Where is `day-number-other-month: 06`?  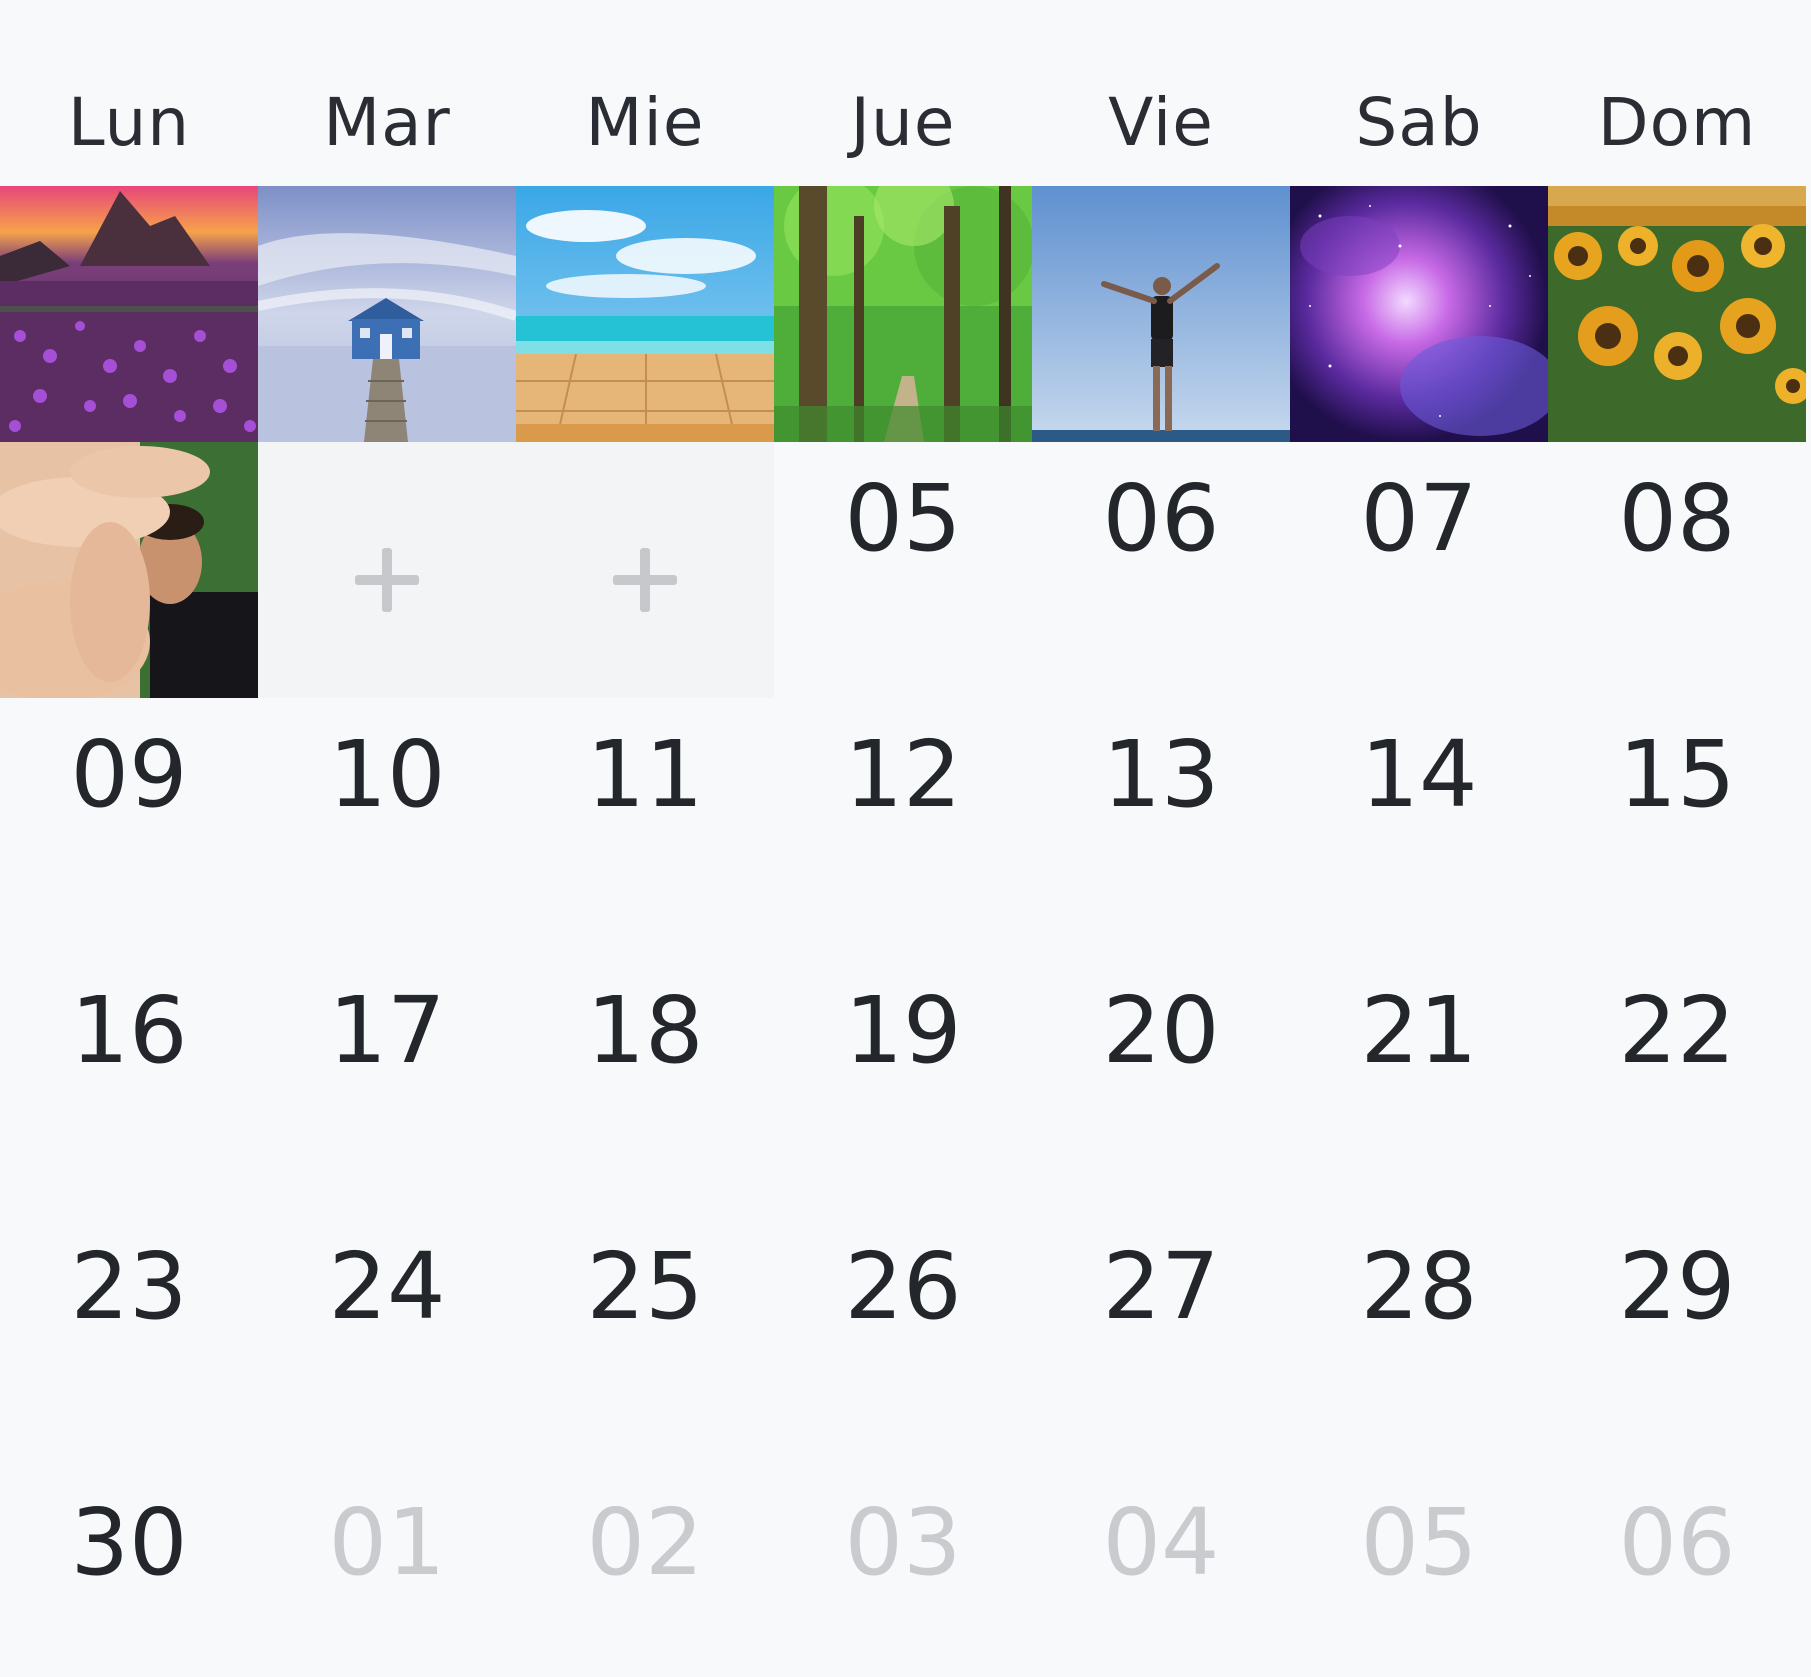
day-number-other-month: 06 is located at coordinates (1677, 1543).